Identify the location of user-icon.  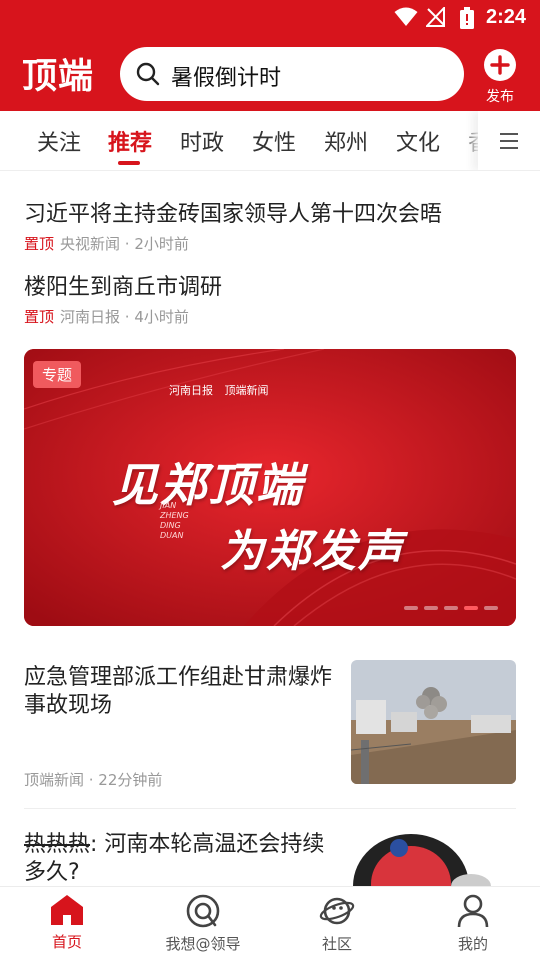
(473, 911).